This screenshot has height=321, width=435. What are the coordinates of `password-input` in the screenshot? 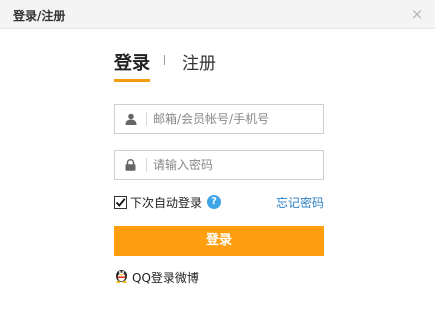 It's located at (236, 165).